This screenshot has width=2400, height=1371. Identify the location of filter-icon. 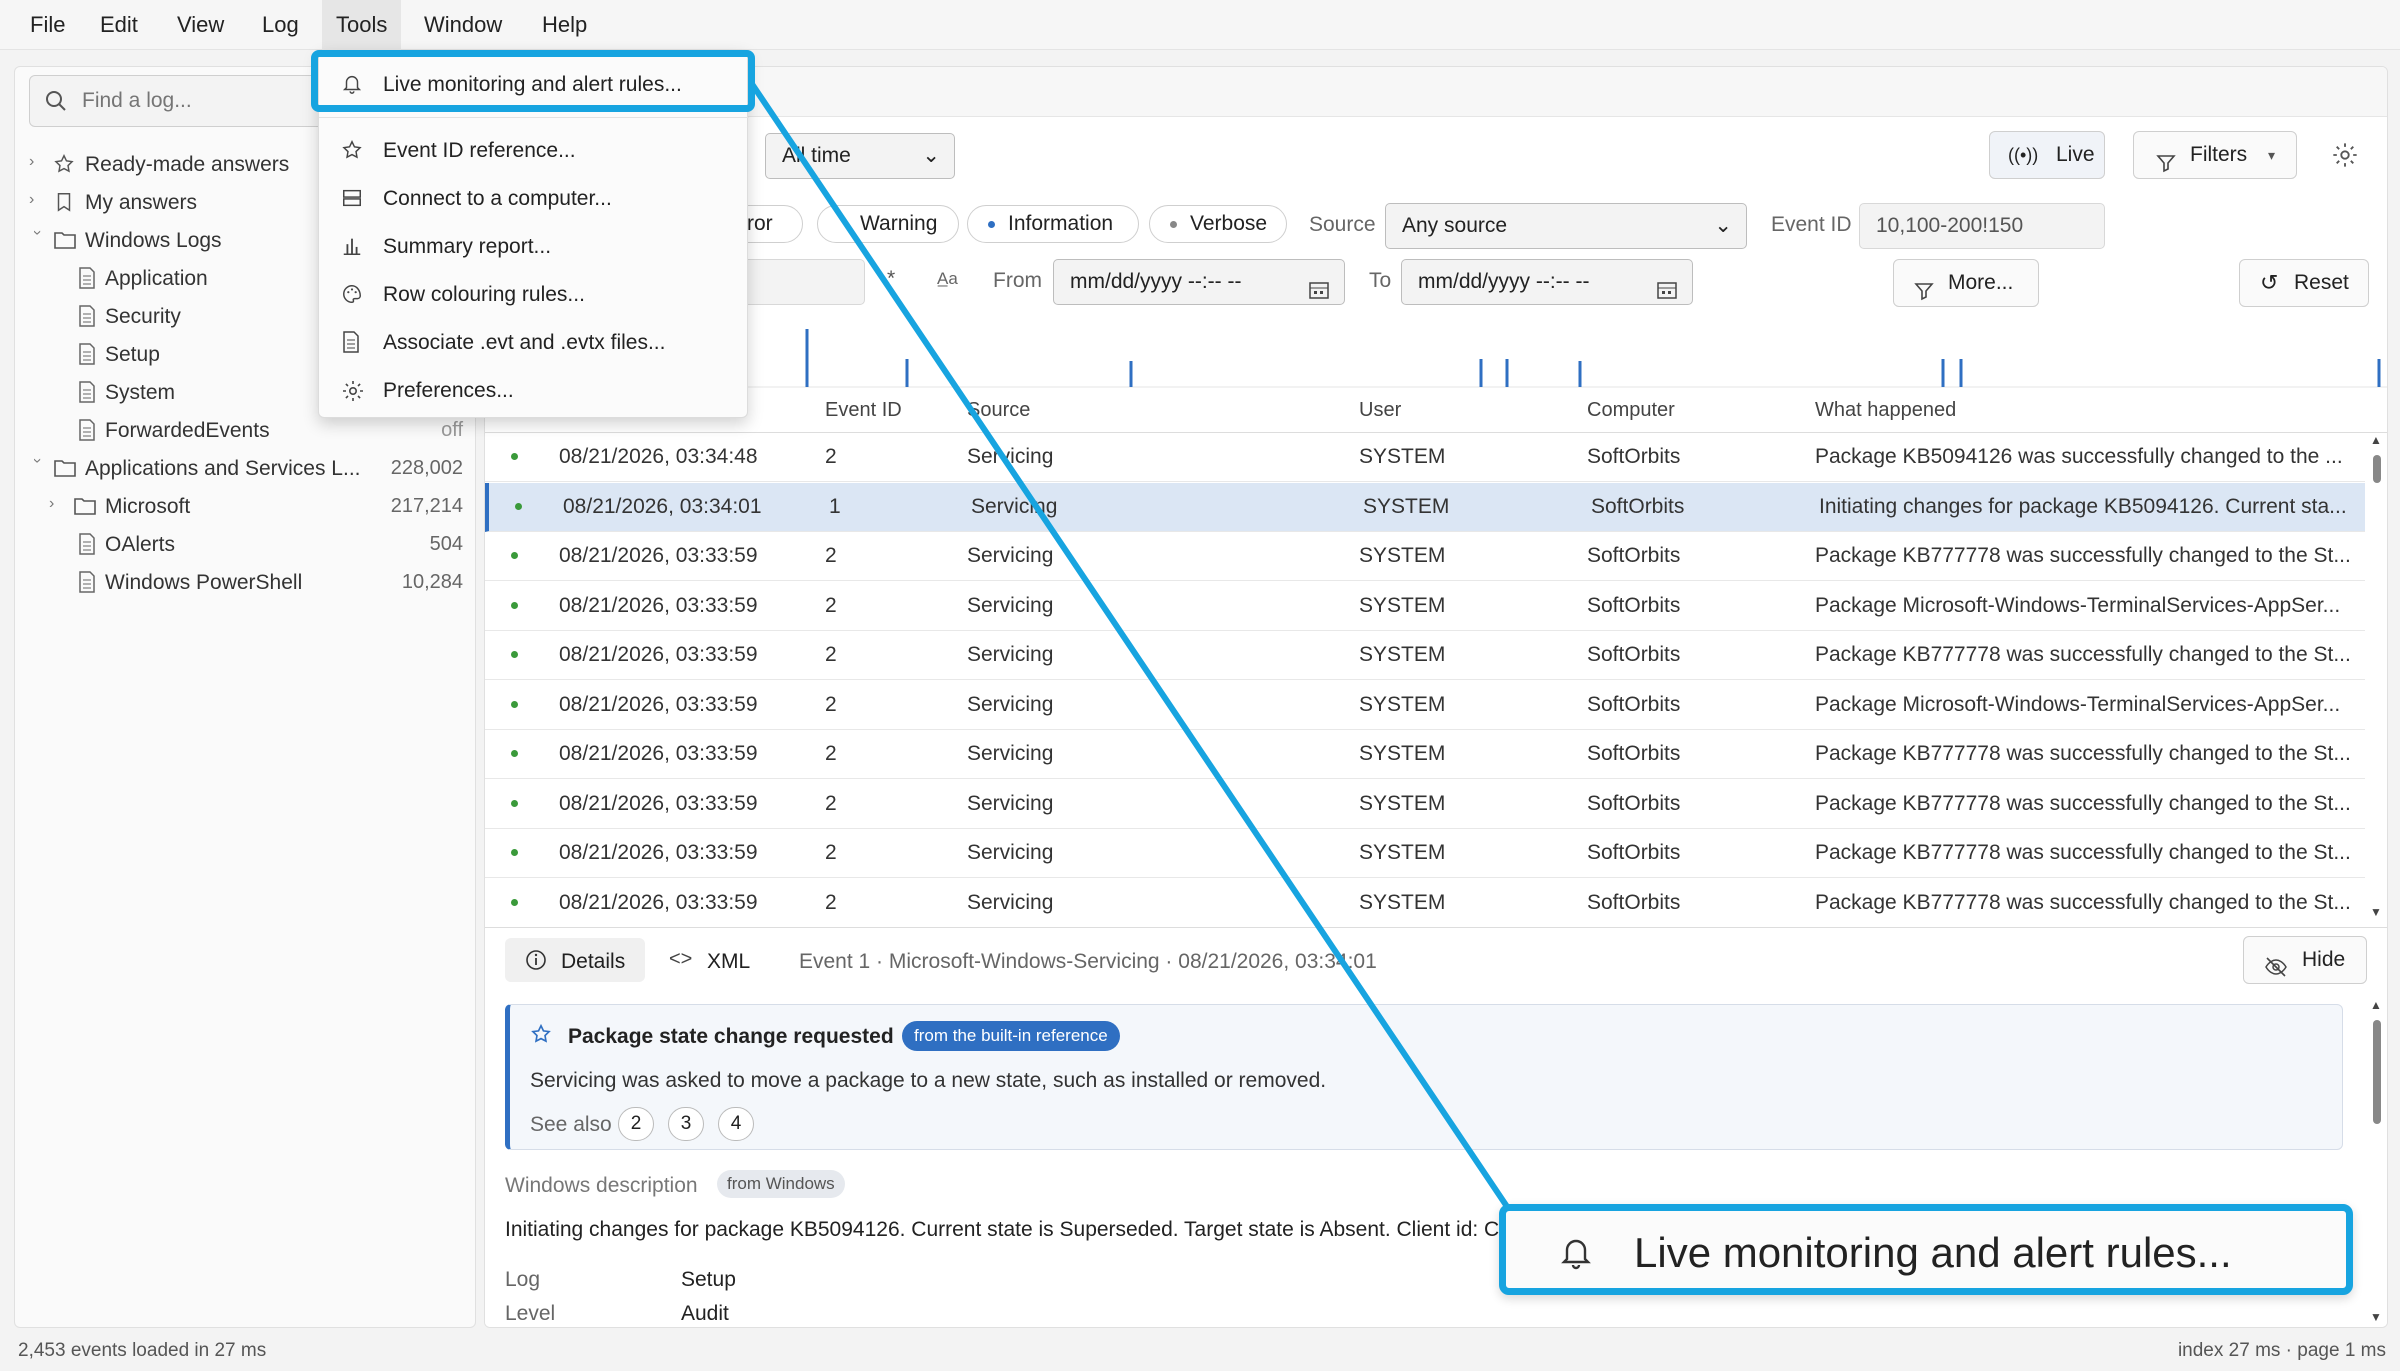
(2166, 167).